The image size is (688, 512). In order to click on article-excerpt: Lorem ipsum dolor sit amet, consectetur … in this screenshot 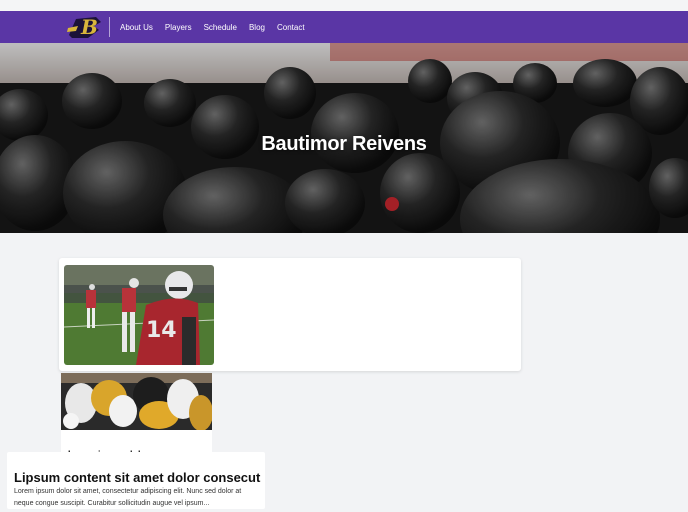, I will do `click(128, 497)`.